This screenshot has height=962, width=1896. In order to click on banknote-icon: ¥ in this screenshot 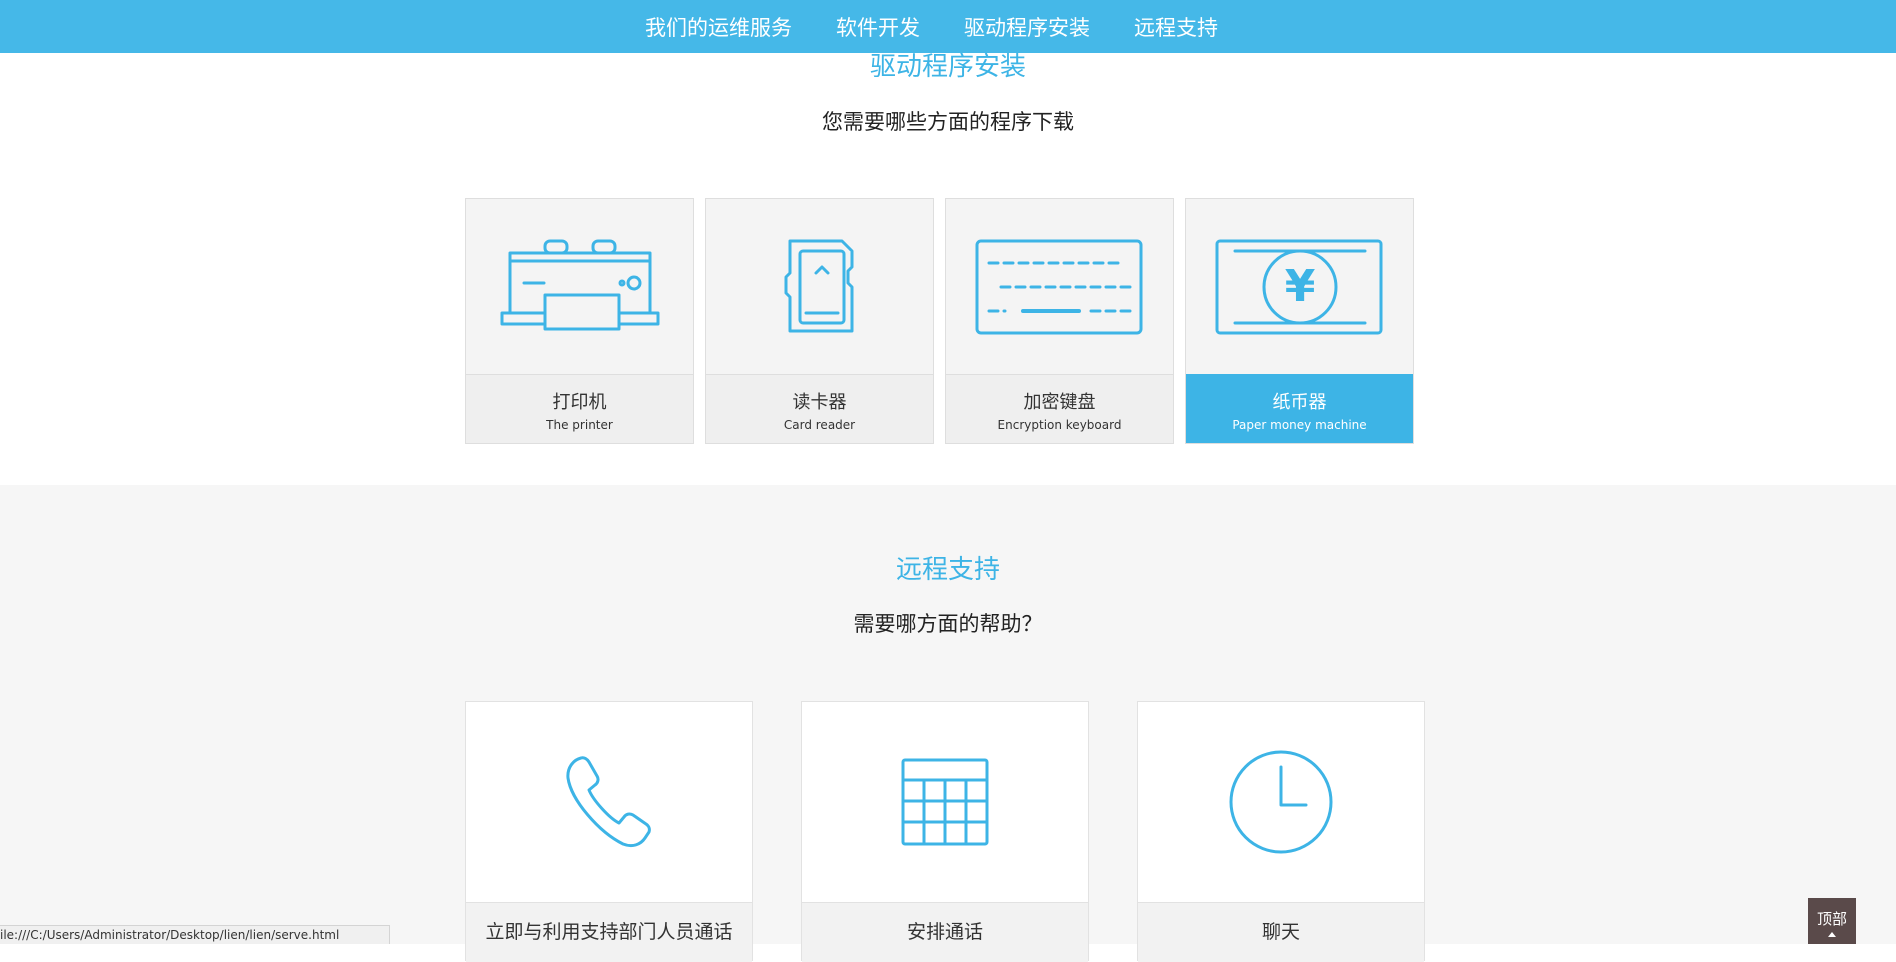, I will do `click(1298, 286)`.